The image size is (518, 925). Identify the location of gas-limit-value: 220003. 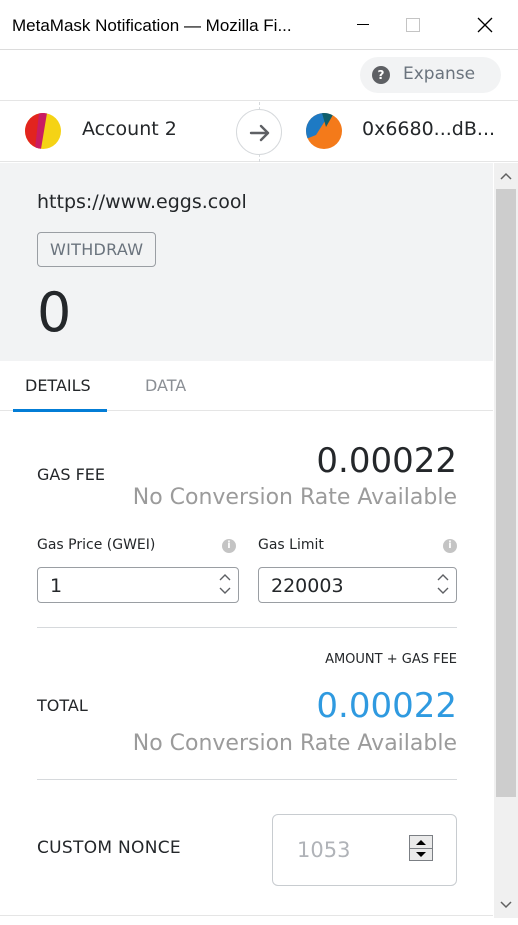
(307, 586).